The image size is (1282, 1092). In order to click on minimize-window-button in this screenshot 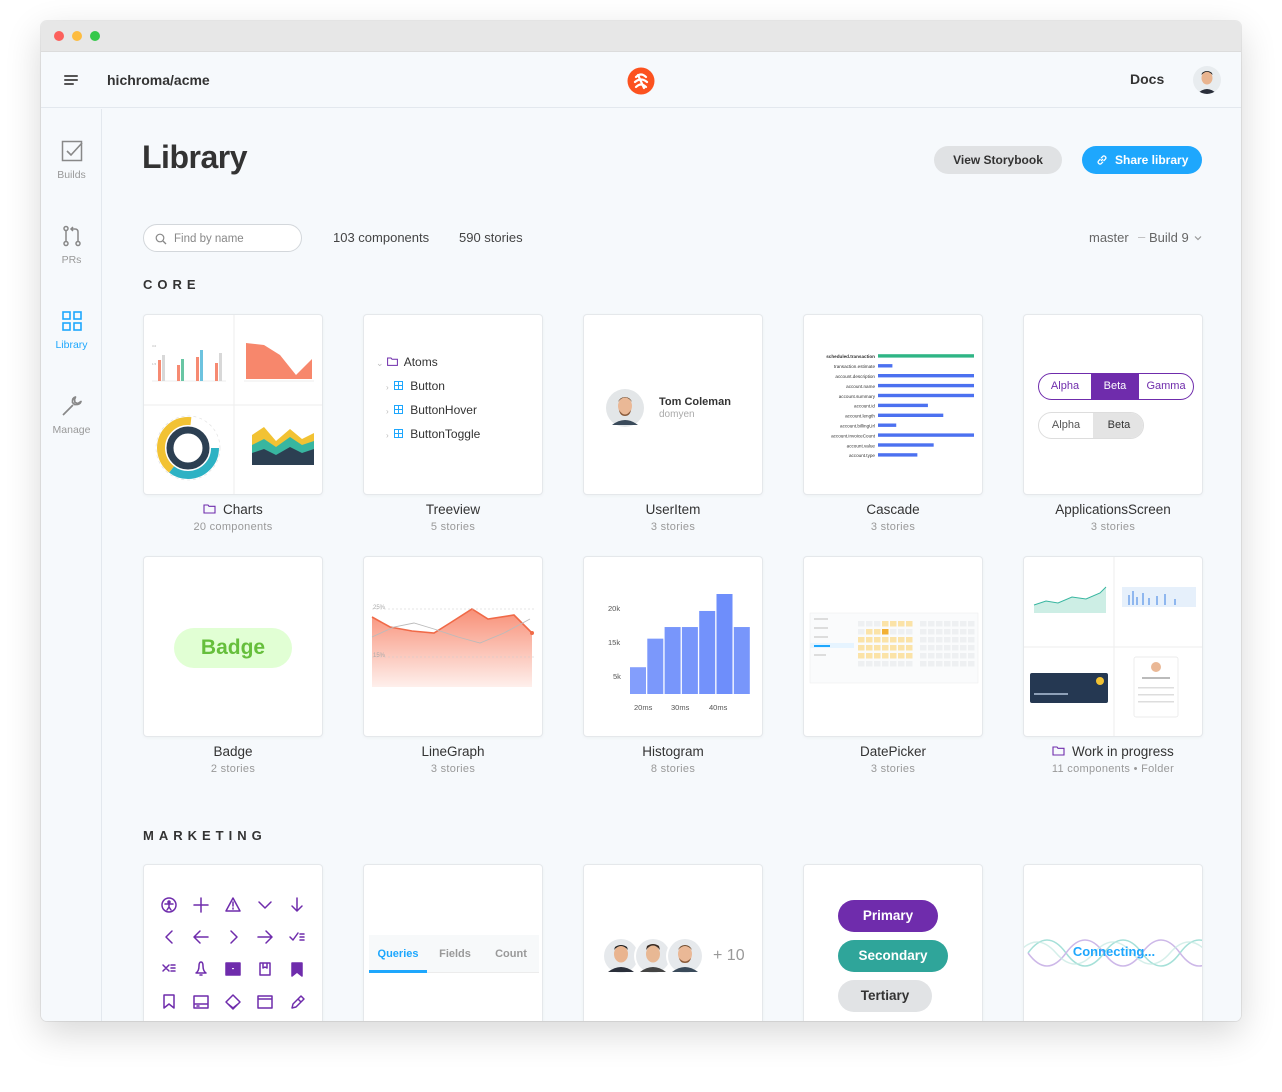, I will do `click(77, 36)`.